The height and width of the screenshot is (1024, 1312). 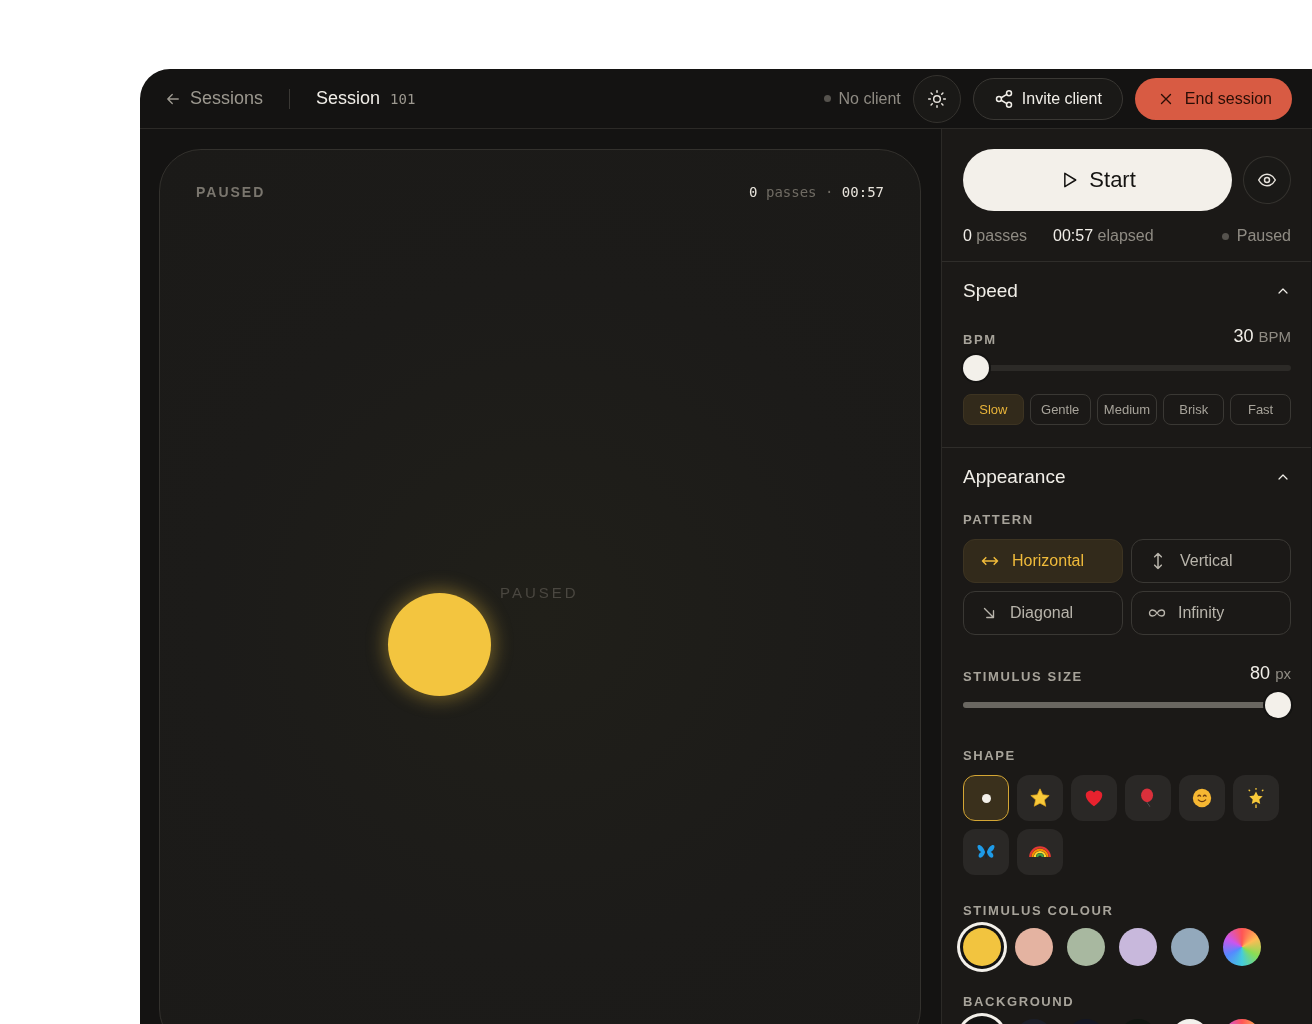 I want to click on pattern-label: PATTERN, so click(x=998, y=519).